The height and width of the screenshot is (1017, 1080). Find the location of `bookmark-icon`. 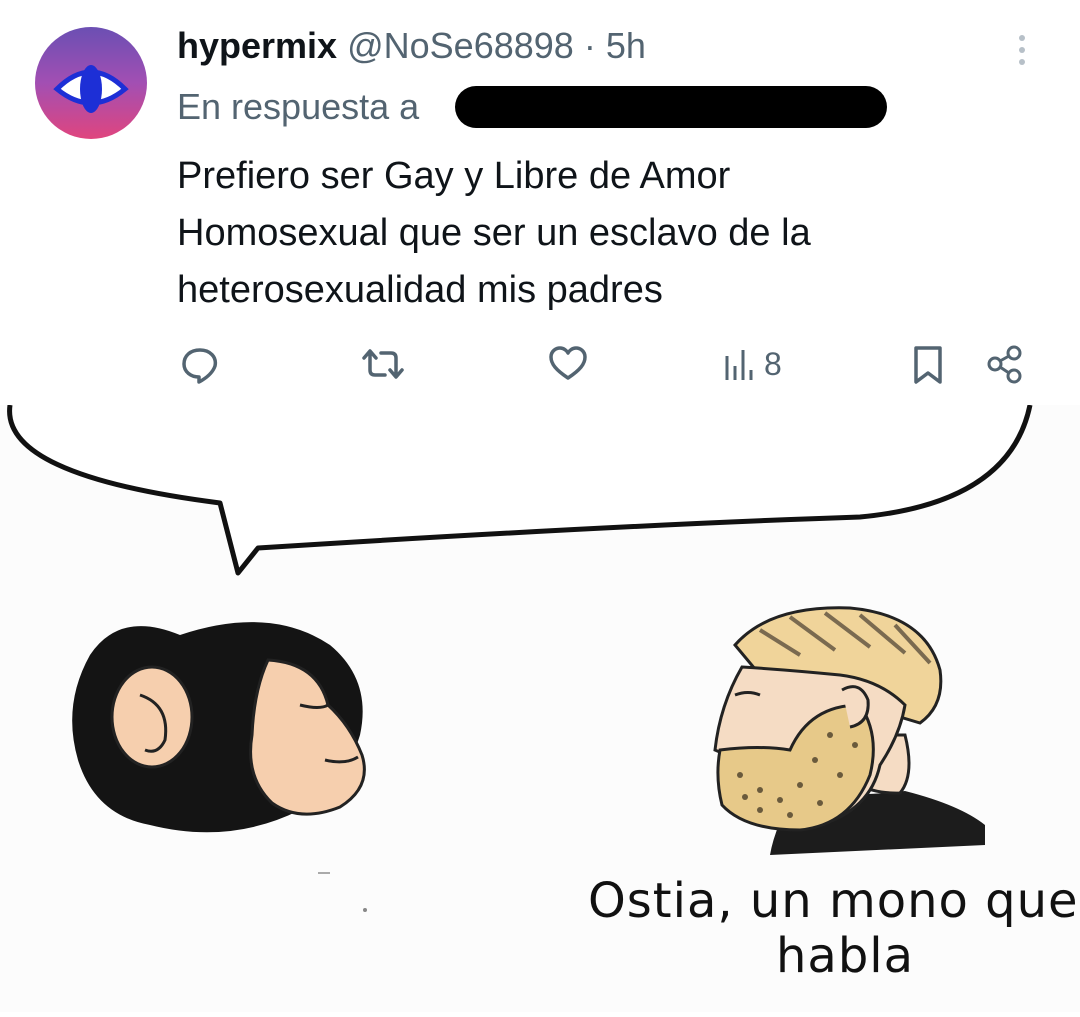

bookmark-icon is located at coordinates (928, 365).